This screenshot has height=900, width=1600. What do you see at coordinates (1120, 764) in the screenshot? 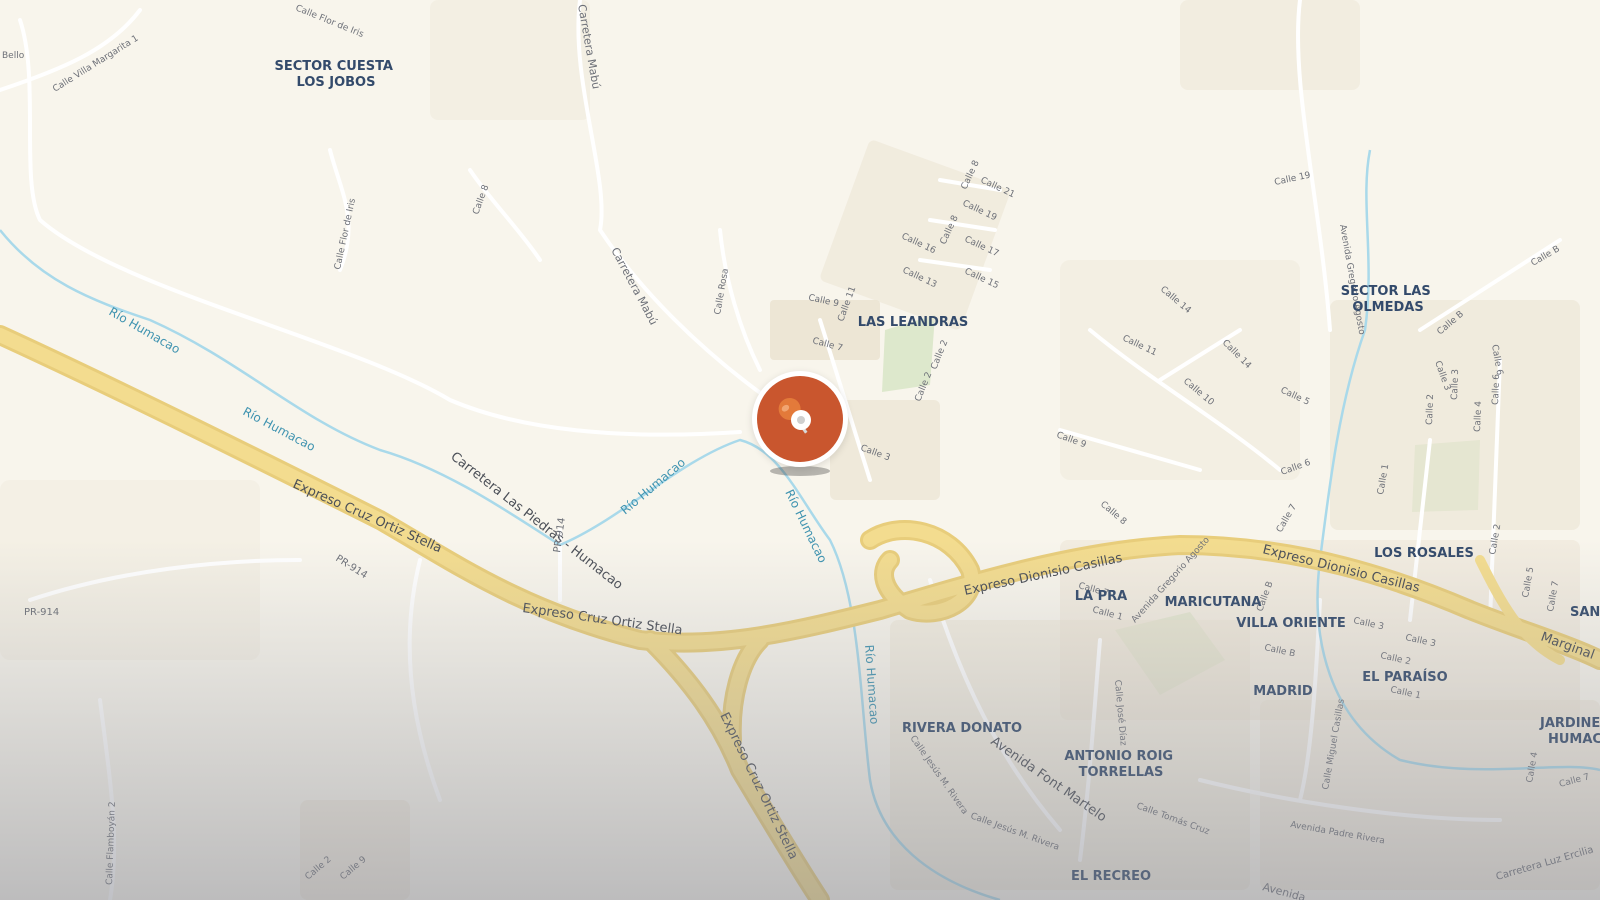
I see `place-antonio-roig-torrellas: ANTONIO ROIG TORRELLAS` at bounding box center [1120, 764].